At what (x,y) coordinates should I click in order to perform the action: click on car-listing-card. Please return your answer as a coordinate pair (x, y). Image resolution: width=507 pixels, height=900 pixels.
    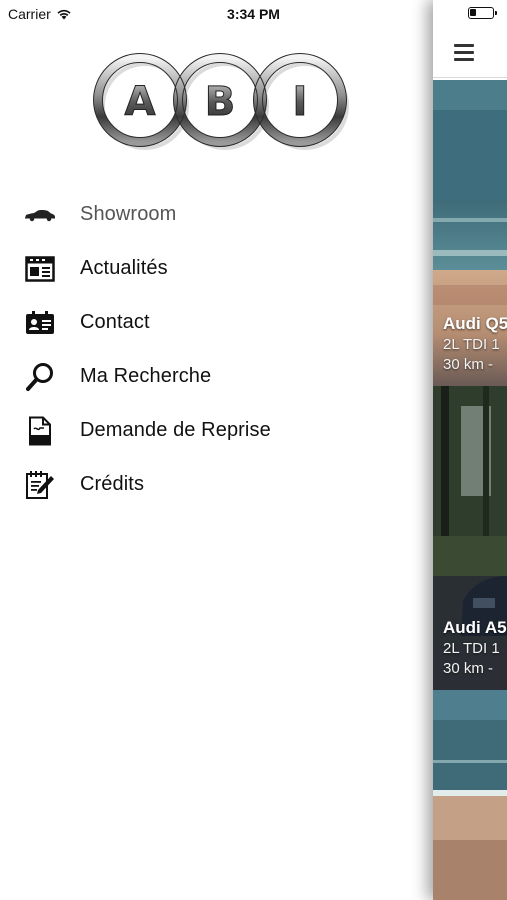
    Looking at the image, I should click on (470, 795).